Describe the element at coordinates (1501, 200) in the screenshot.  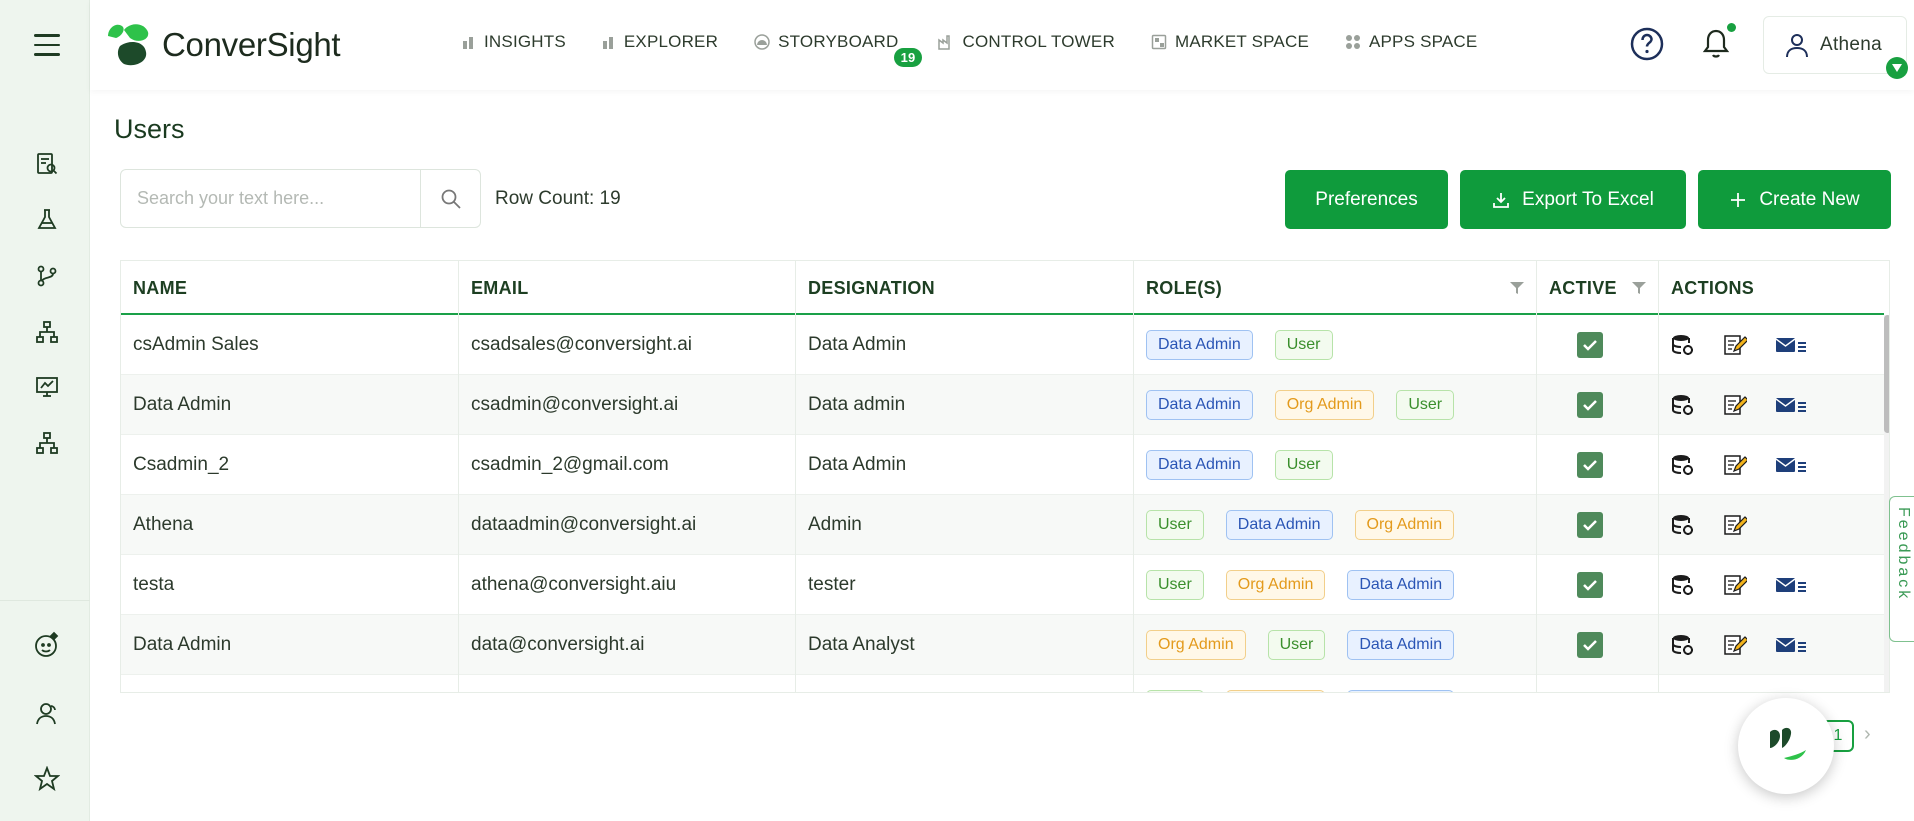
I see `download-icon` at that location.